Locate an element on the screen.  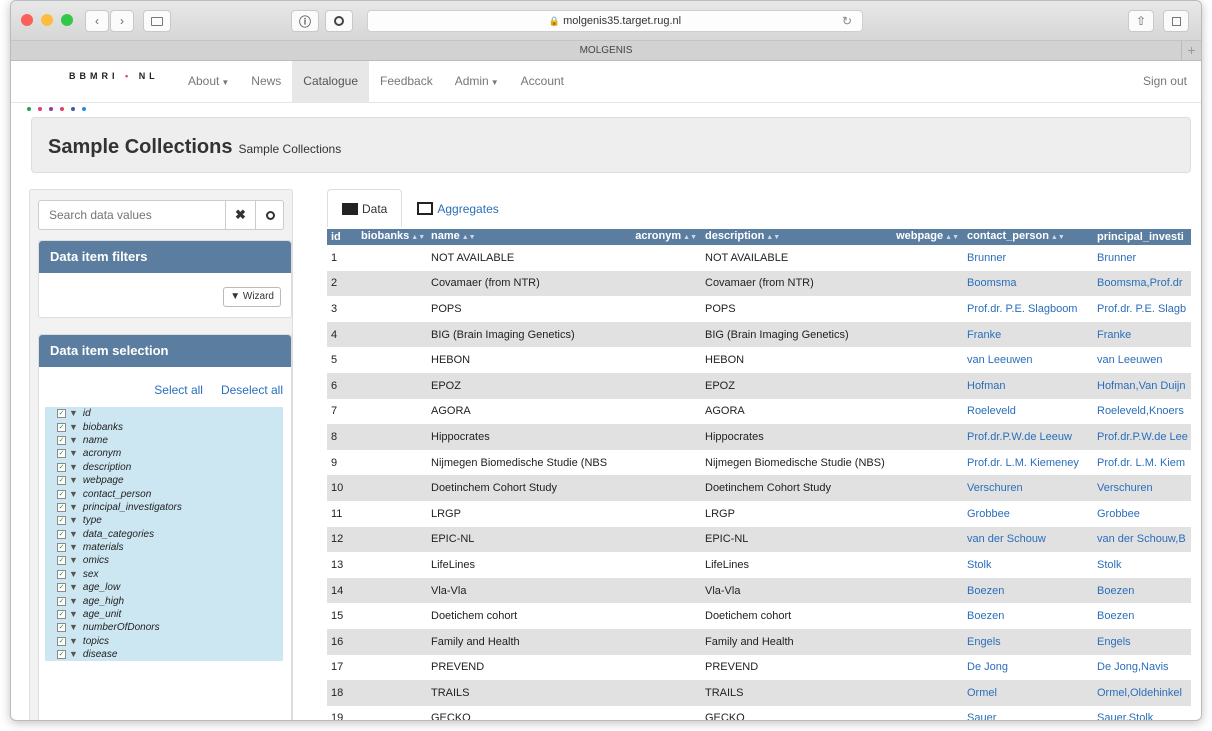
nav-about: About ▼ is located at coordinates (208, 82).